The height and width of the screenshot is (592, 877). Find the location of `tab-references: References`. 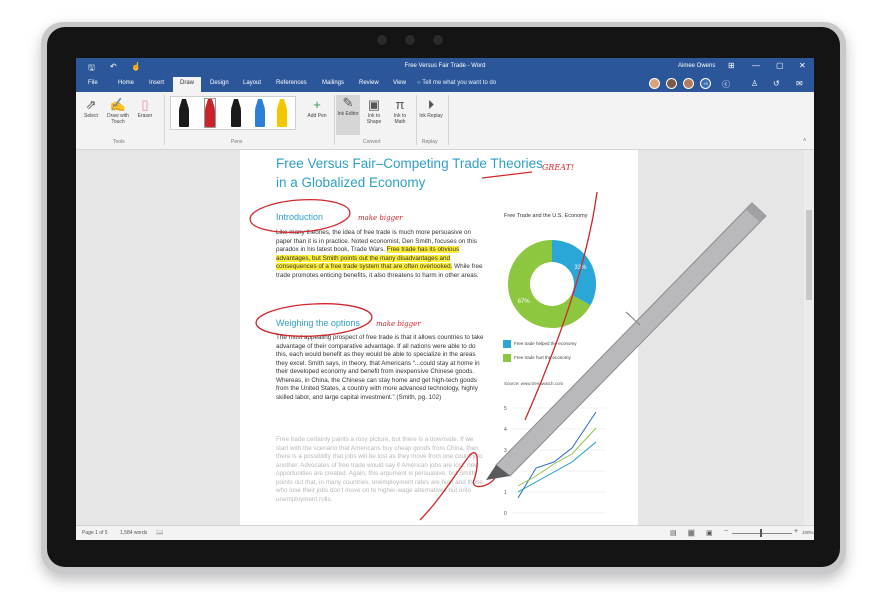

tab-references: References is located at coordinates (291, 83).